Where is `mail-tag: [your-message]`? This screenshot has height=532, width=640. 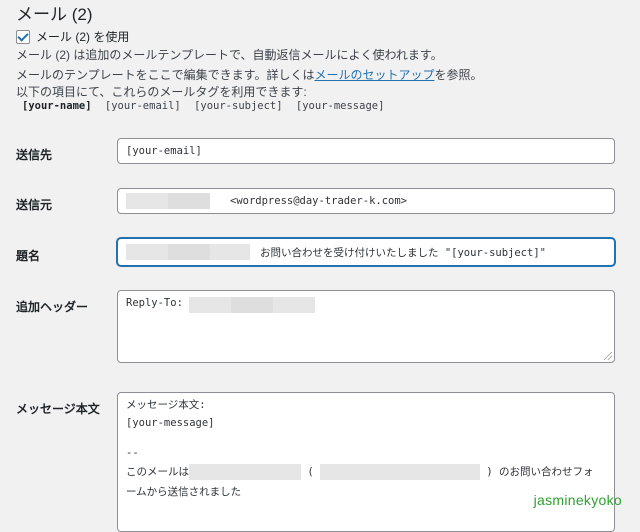 mail-tag: [your-message] is located at coordinates (340, 106).